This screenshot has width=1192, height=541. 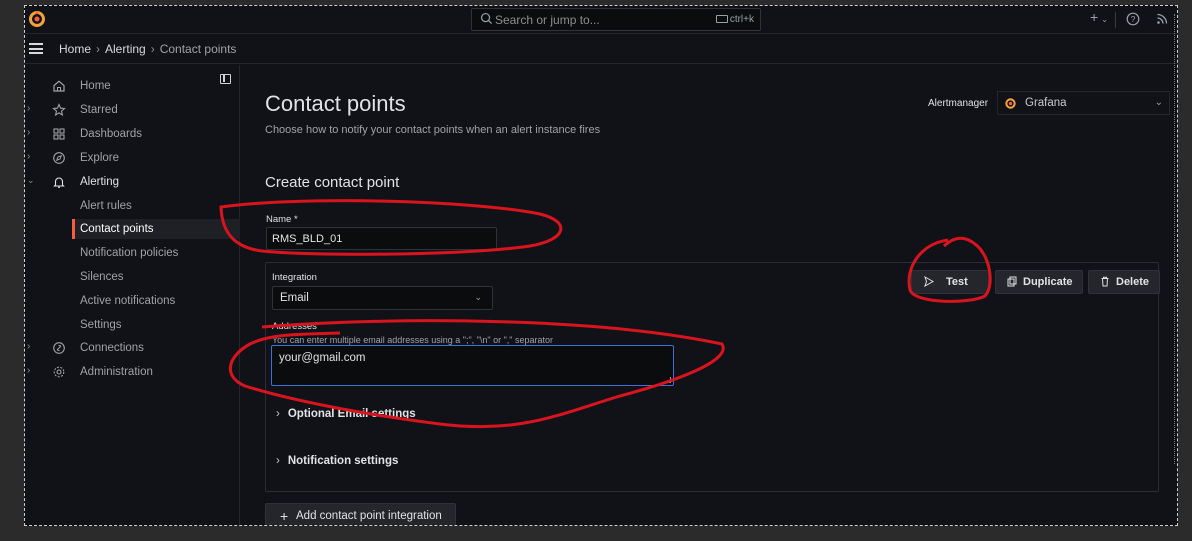 What do you see at coordinates (99, 110) in the screenshot?
I see `sidebar-item-label: Starred` at bounding box center [99, 110].